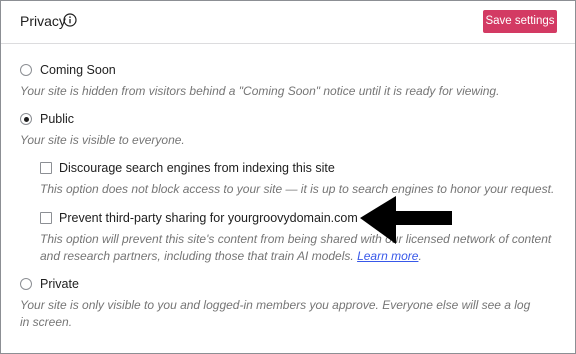 The height and width of the screenshot is (354, 576). Describe the element at coordinates (520, 21) in the screenshot. I see `save-settings-button: Save settings` at that location.